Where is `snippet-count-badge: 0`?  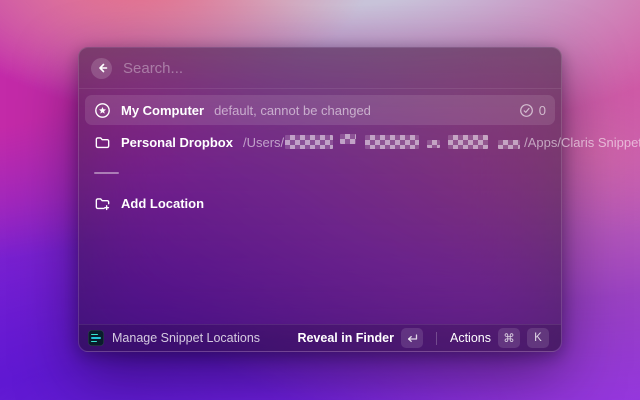 snippet-count-badge: 0 is located at coordinates (532, 110).